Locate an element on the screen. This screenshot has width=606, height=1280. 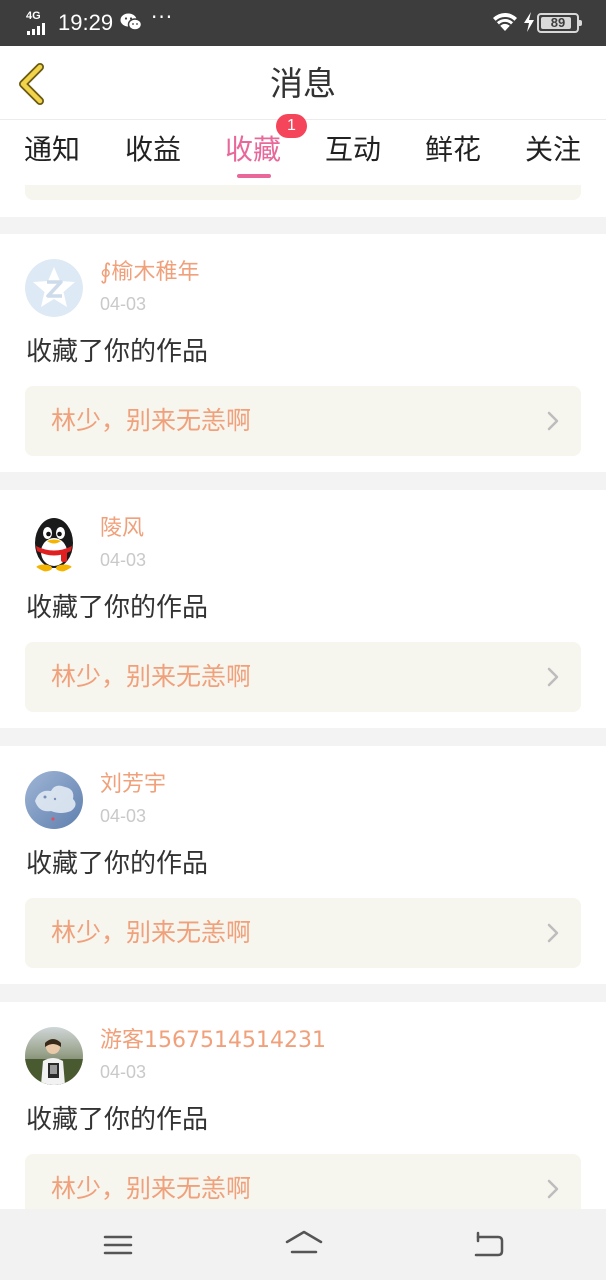
charging-icon is located at coordinates (529, 22).